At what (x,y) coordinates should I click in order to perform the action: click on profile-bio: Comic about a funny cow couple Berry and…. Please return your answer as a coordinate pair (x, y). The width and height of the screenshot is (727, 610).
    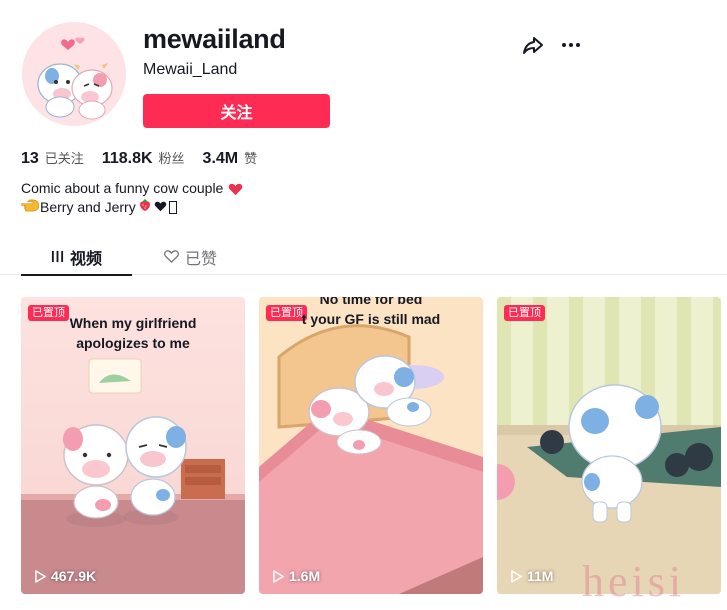
    Looking at the image, I should click on (132, 198).